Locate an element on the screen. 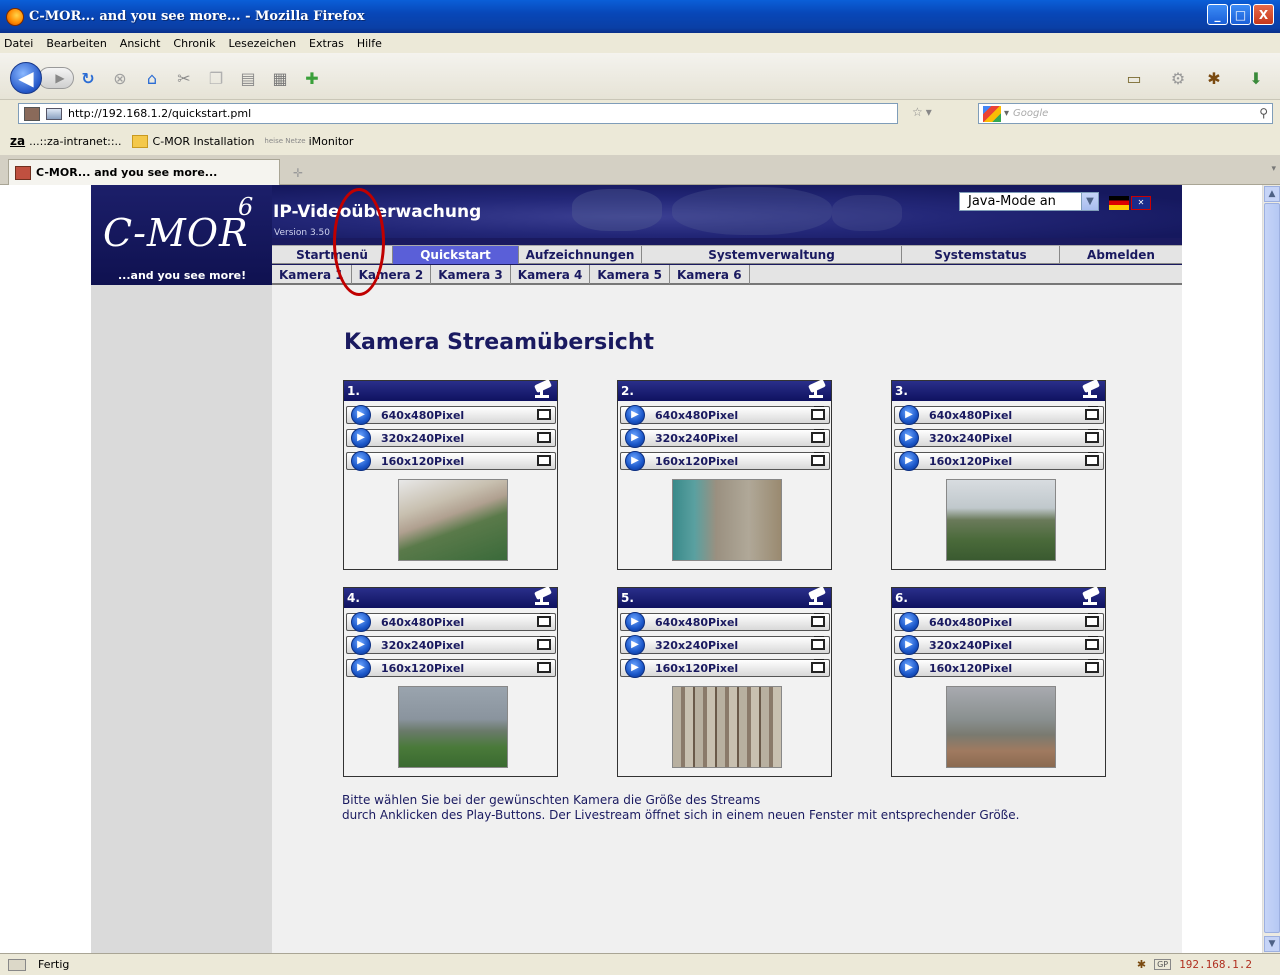  nav-aufzeichnungen: Aufzeichnungen is located at coordinates (580, 255).